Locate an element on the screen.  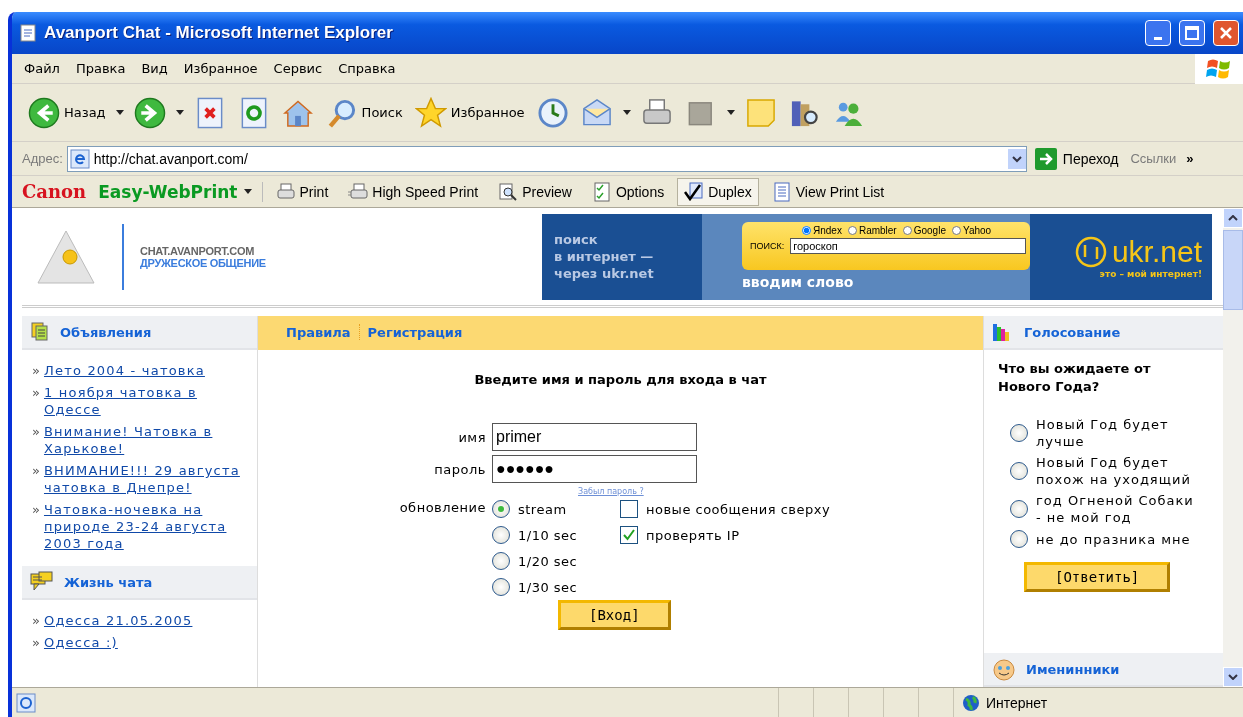
toolbar-button: Поиск is located at coordinates (364, 112).